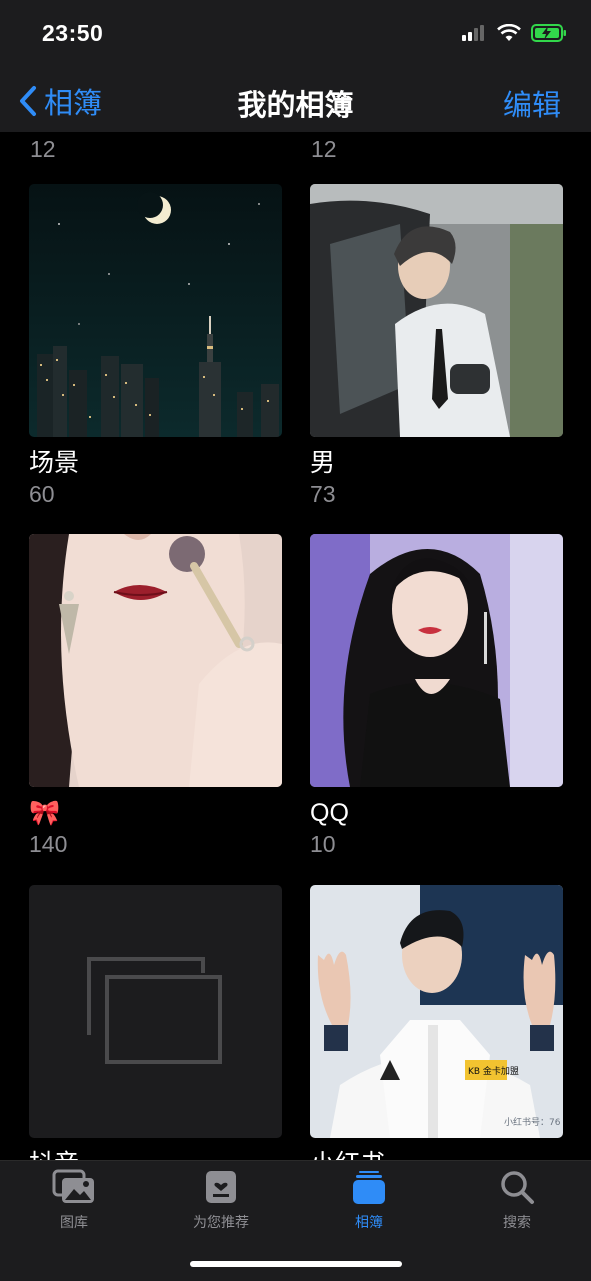  Describe the element at coordinates (73, 1186) in the screenshot. I see `photos-icon` at that location.